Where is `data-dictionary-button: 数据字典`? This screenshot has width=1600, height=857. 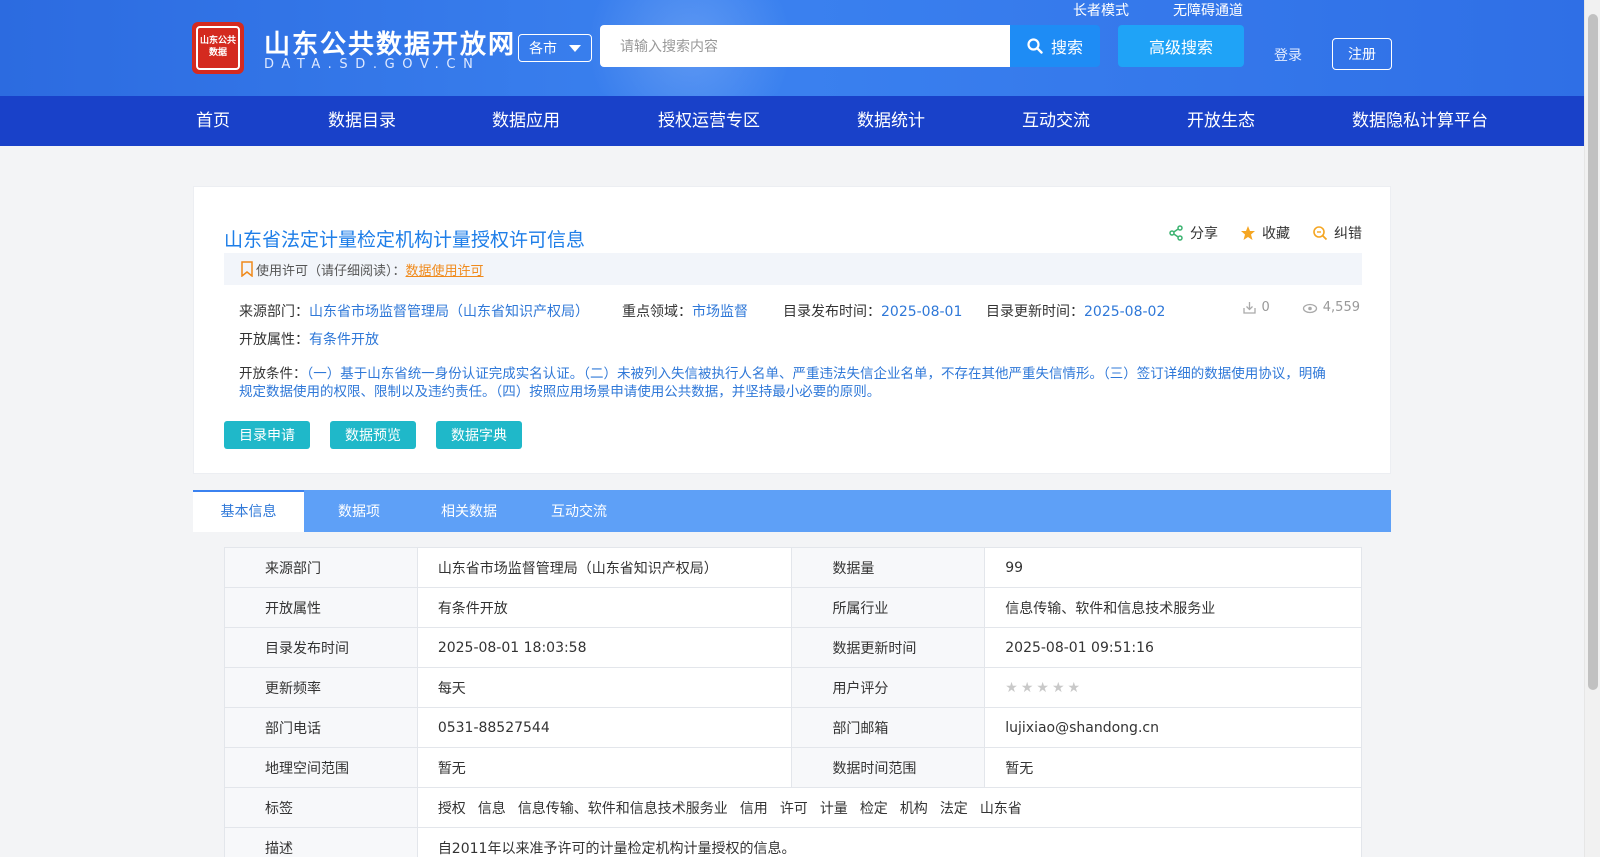
data-dictionary-button: 数据字典 is located at coordinates (479, 435).